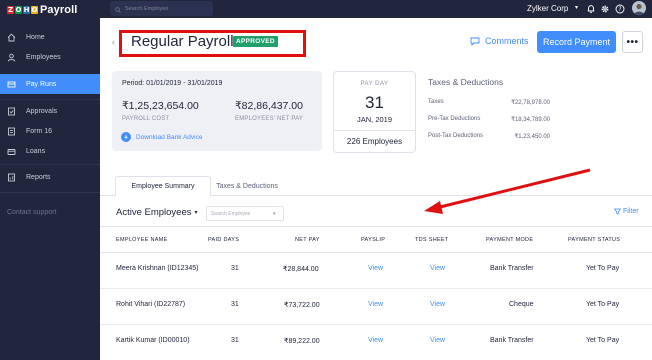  Describe the element at coordinates (153, 340) in the screenshot. I see `employee-name: Kartik Kumar (ID00010)` at that location.